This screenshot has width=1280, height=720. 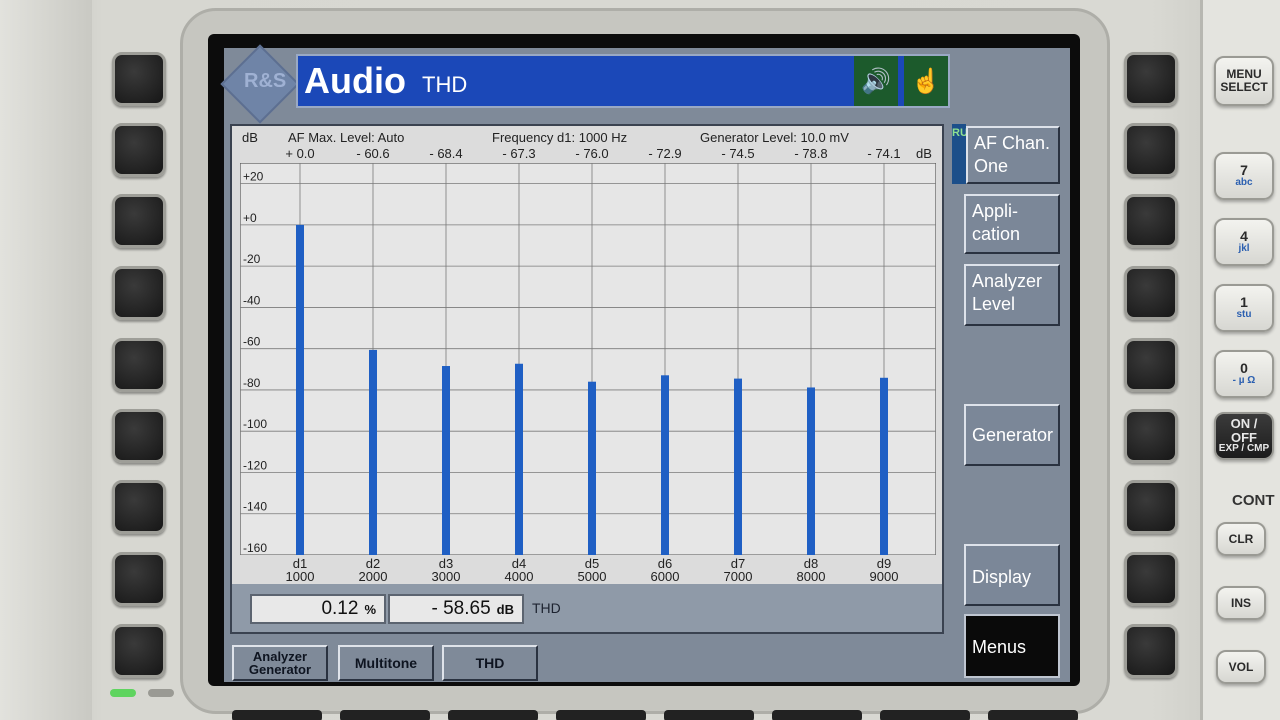 I want to click on thd-db-readout: - 58.65 dB, so click(x=456, y=609).